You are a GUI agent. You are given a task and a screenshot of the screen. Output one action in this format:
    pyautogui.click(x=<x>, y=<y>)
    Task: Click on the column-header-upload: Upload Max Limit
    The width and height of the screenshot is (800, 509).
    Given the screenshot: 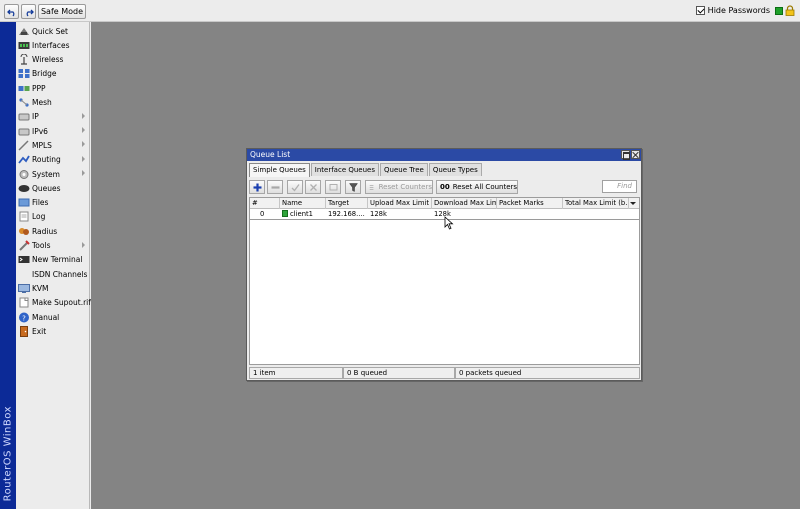 What is the action you would take?
    pyautogui.click(x=400, y=203)
    